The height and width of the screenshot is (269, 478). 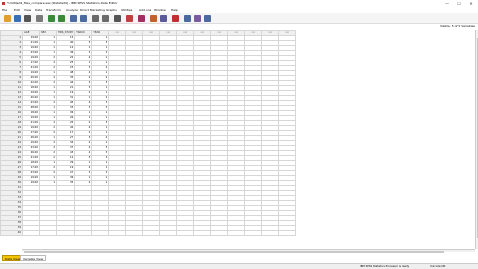 What do you see at coordinates (385, 266) in the screenshot?
I see `processor-status: IBM SPSS Statistics Processor is ready` at bounding box center [385, 266].